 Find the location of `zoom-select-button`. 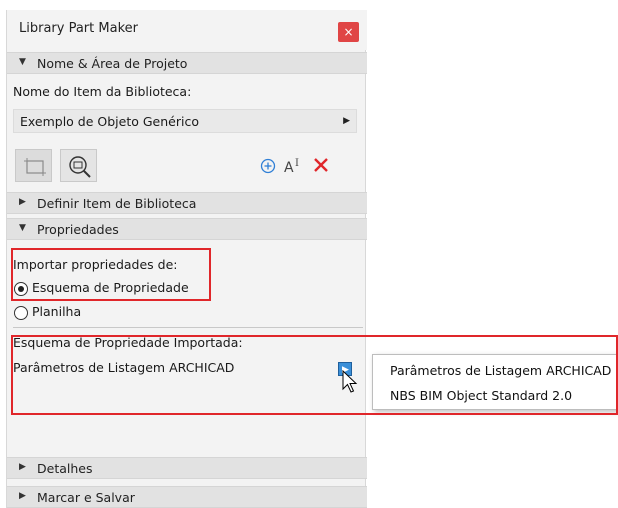

zoom-select-button is located at coordinates (78, 165).